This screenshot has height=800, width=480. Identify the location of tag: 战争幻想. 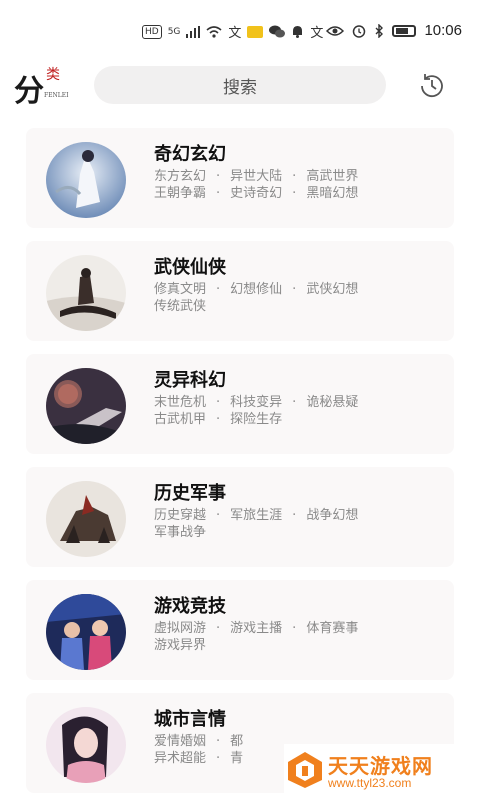
(332, 515).